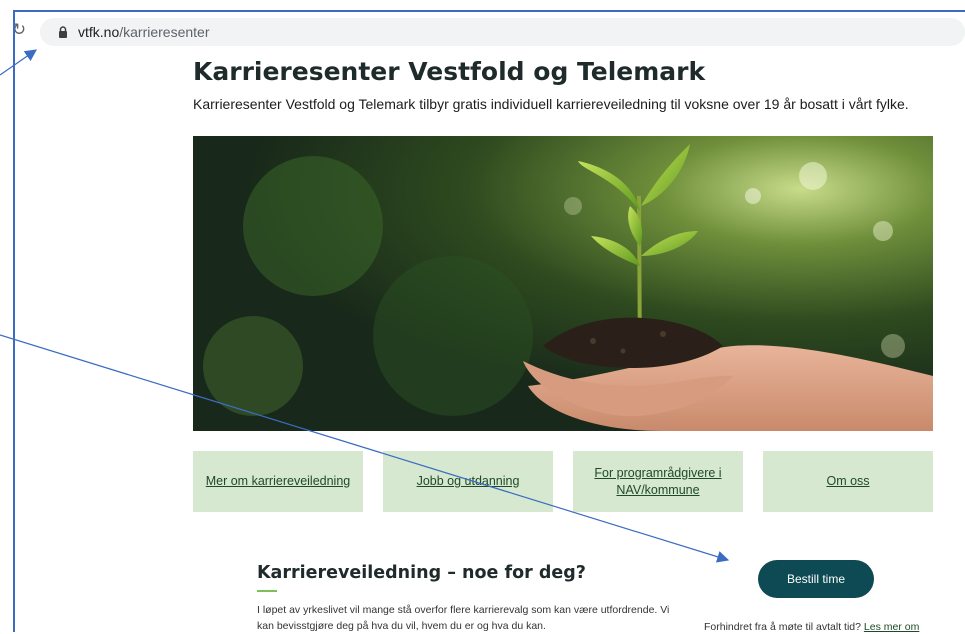 The image size is (965, 634). Describe the element at coordinates (14, 321) in the screenshot. I see `annotation-frame-left` at that location.